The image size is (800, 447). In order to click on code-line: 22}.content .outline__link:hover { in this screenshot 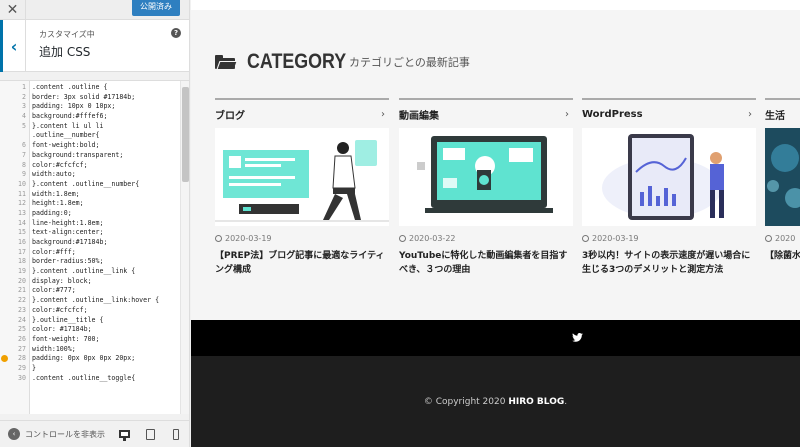, I will do `click(90, 301)`.